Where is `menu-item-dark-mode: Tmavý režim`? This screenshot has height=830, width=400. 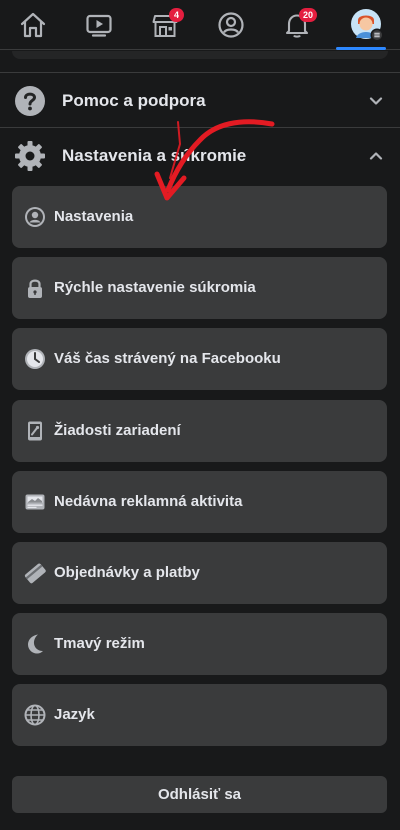
menu-item-dark-mode: Tmavý režim is located at coordinates (199, 644).